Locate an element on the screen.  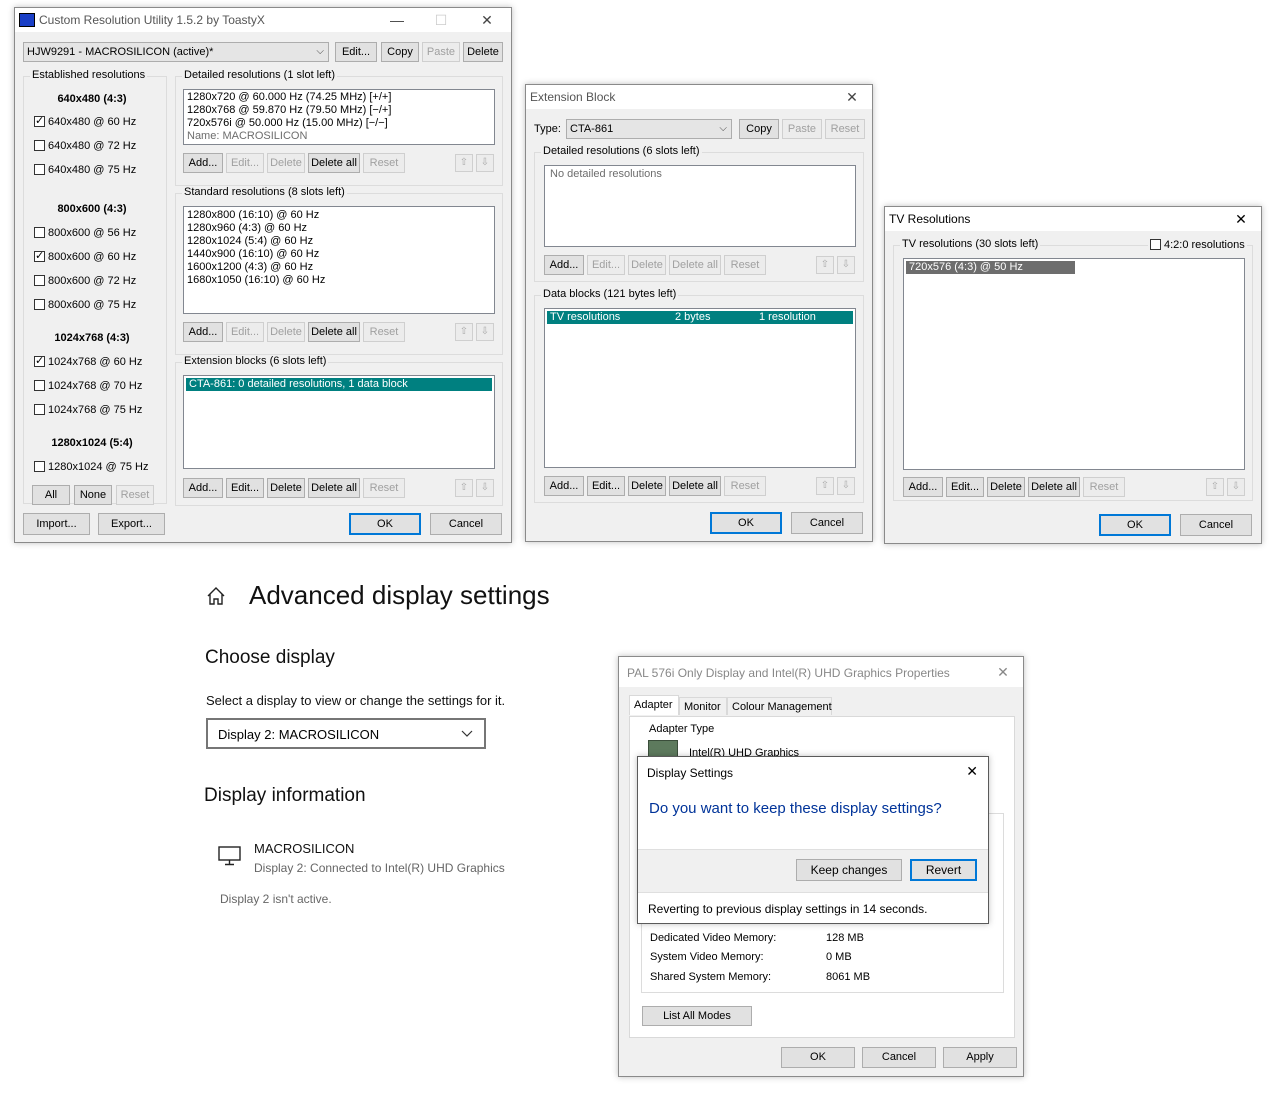
delete-detailed-button: Delete is located at coordinates (286, 163).